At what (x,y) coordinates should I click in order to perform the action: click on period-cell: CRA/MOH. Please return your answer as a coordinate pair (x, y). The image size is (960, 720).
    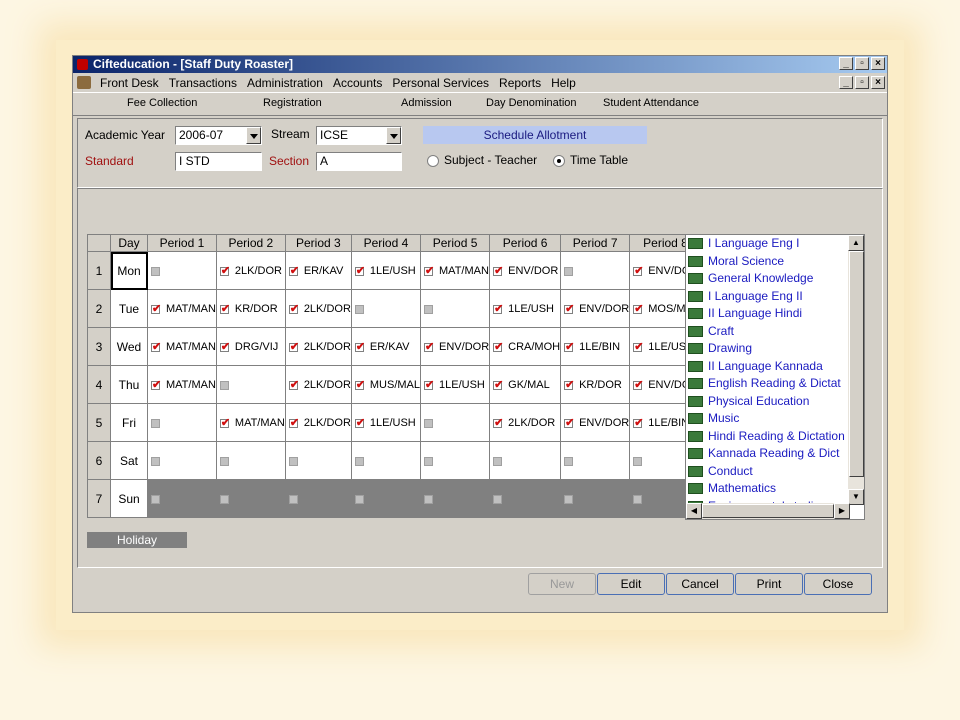
    Looking at the image, I should click on (525, 346).